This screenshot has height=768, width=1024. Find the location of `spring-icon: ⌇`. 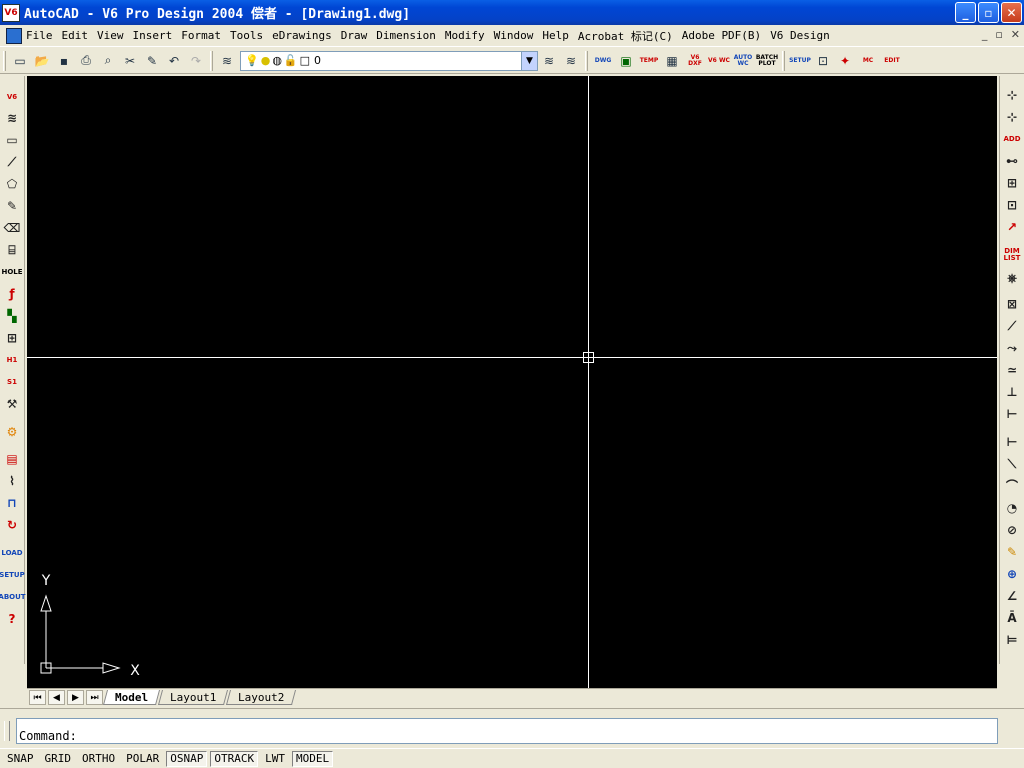

spring-icon: ⌇ is located at coordinates (12, 481).